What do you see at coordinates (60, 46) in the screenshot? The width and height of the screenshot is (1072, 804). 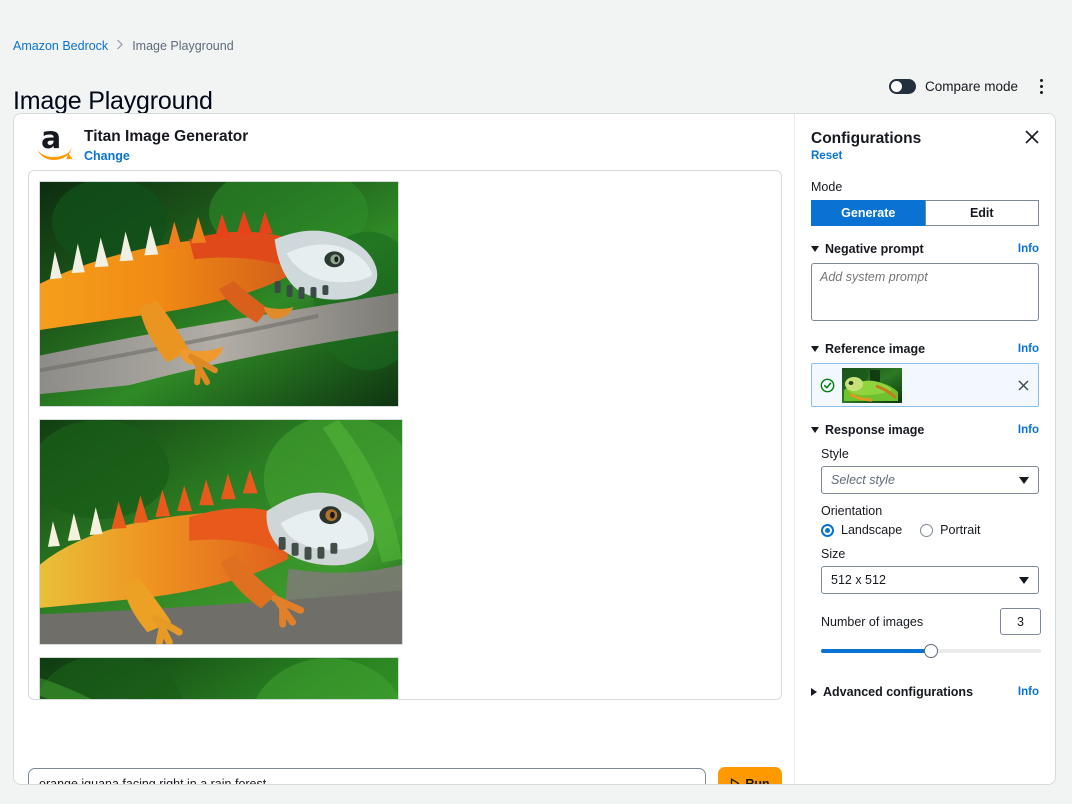 I see `breadcrumb-link-amazon-bedrock: Amazon Bedrock` at bounding box center [60, 46].